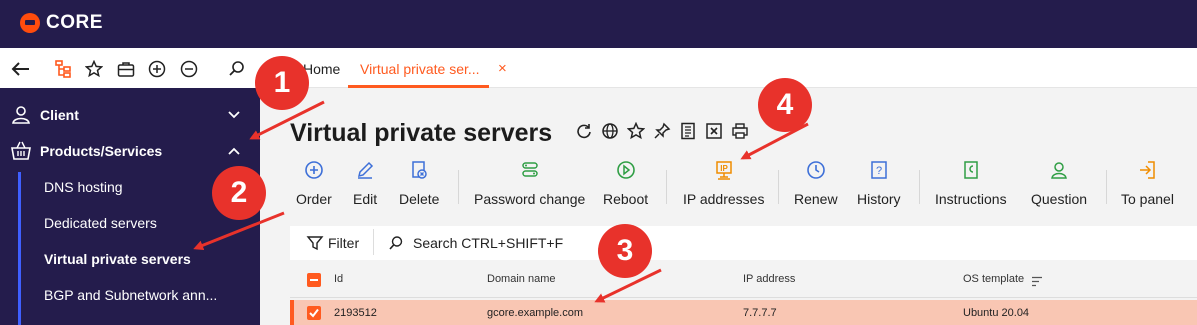 The width and height of the screenshot is (1197, 325). What do you see at coordinates (282, 83) in the screenshot?
I see `callout-1: 1` at bounding box center [282, 83].